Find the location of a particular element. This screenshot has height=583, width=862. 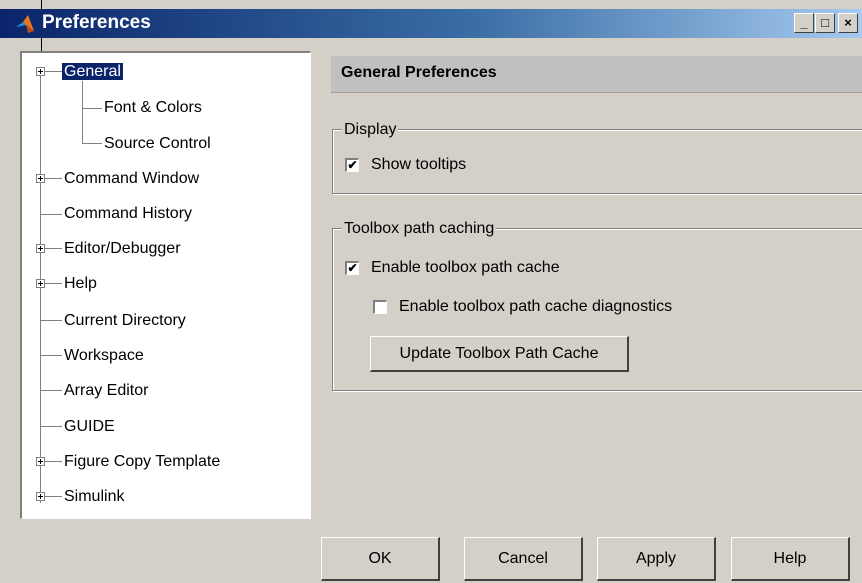

panel-title: General Preferences is located at coordinates (419, 72).